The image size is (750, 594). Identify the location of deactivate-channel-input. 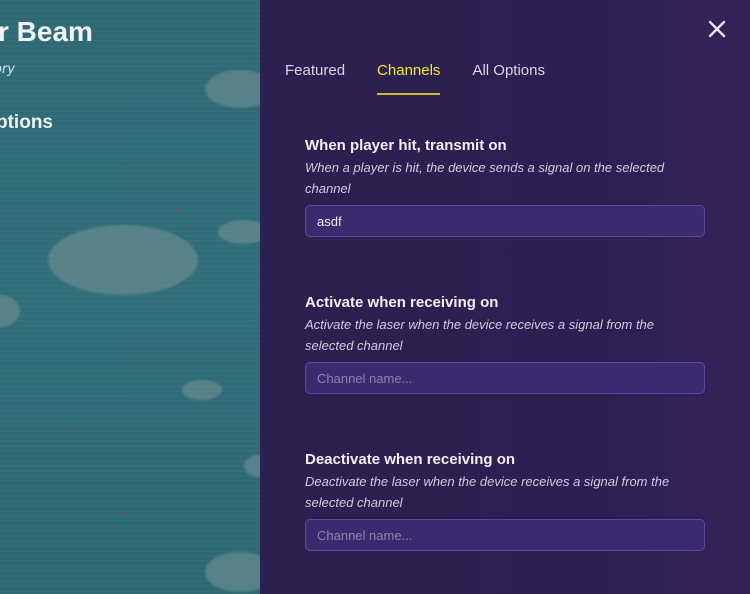
(505, 535).